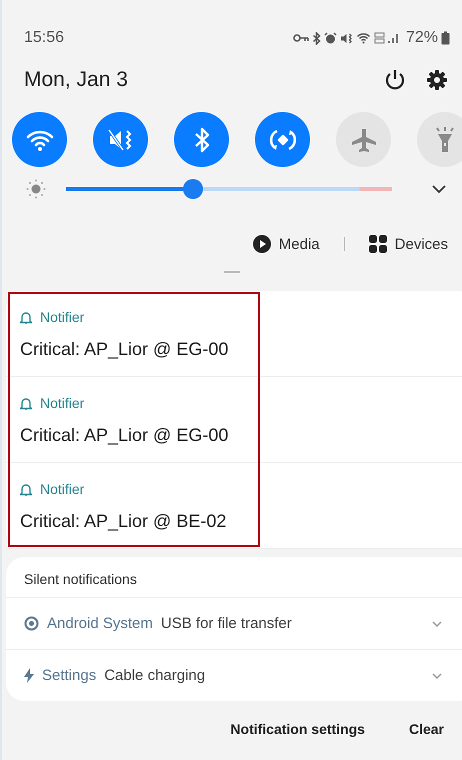 This screenshot has height=760, width=462. I want to click on footer-button: Clear, so click(426, 729).